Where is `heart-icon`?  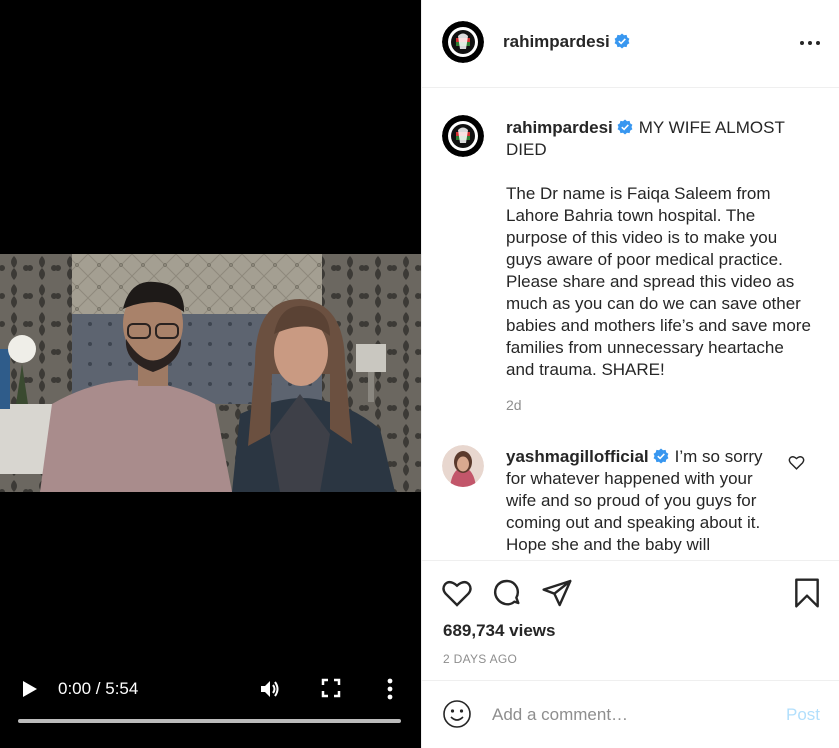 heart-icon is located at coordinates (457, 593).